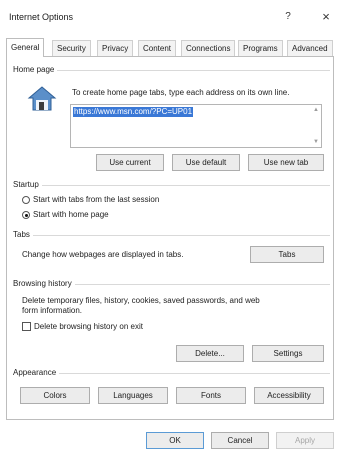  What do you see at coordinates (172, 70) in the screenshot?
I see `home-page-divider` at bounding box center [172, 70].